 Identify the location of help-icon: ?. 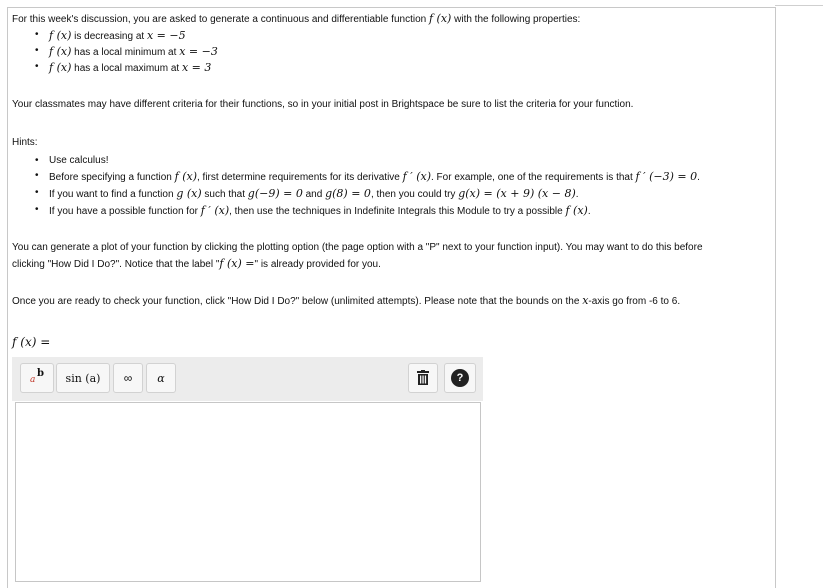
(460, 378).